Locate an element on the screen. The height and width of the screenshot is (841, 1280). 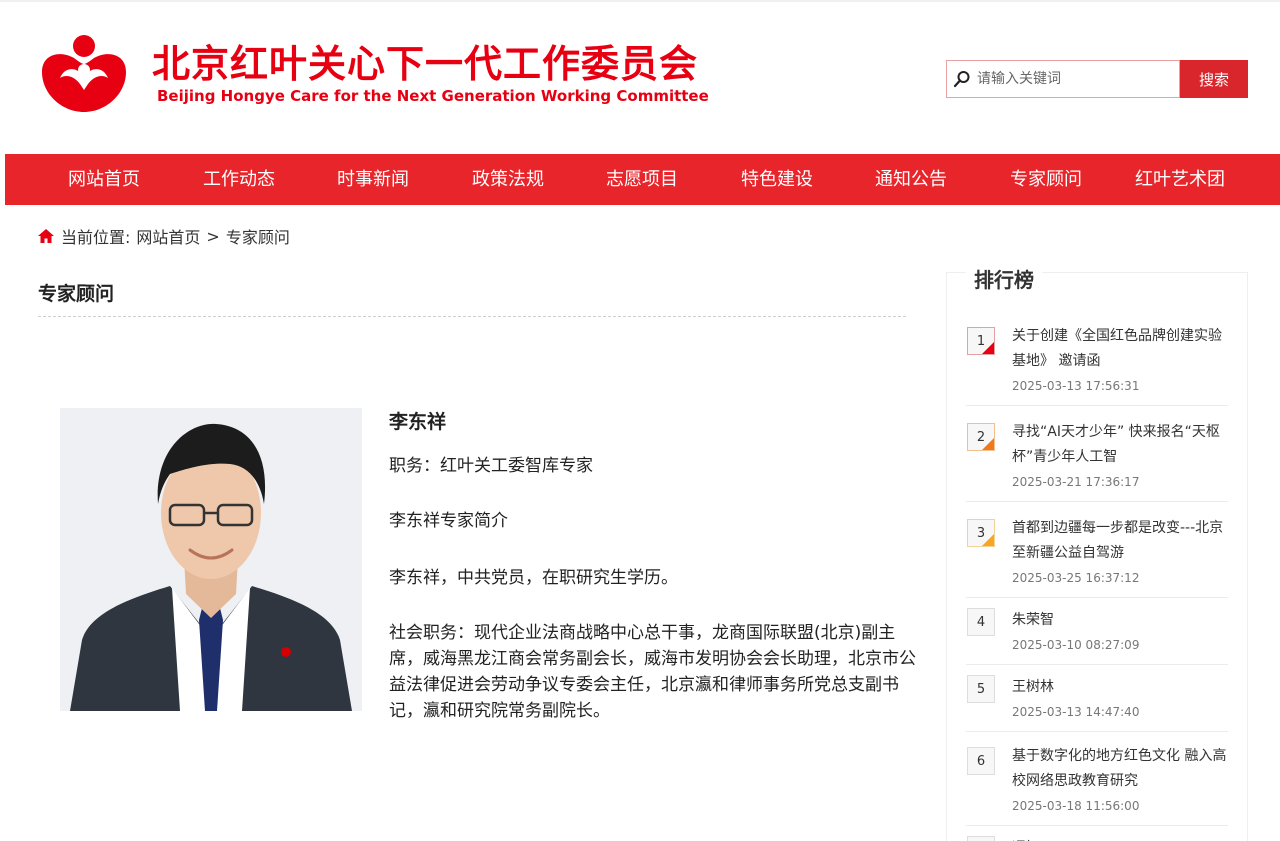
ranking-item-date: 2025-03-21 17:36:17 is located at coordinates (1076, 482).